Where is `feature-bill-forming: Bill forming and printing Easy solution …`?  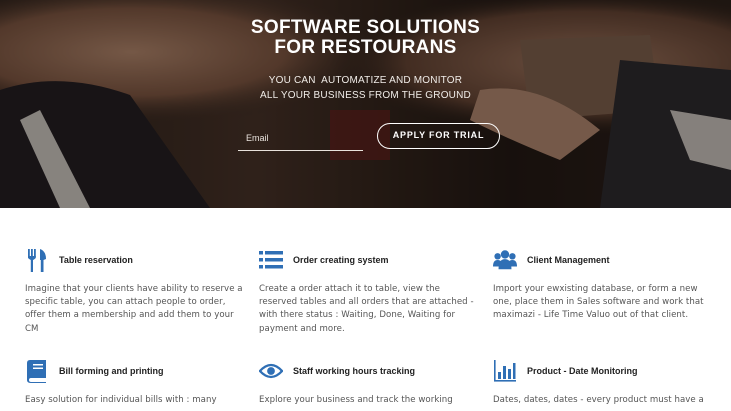 feature-bill-forming: Bill forming and printing Easy solution … is located at coordinates (135, 382).